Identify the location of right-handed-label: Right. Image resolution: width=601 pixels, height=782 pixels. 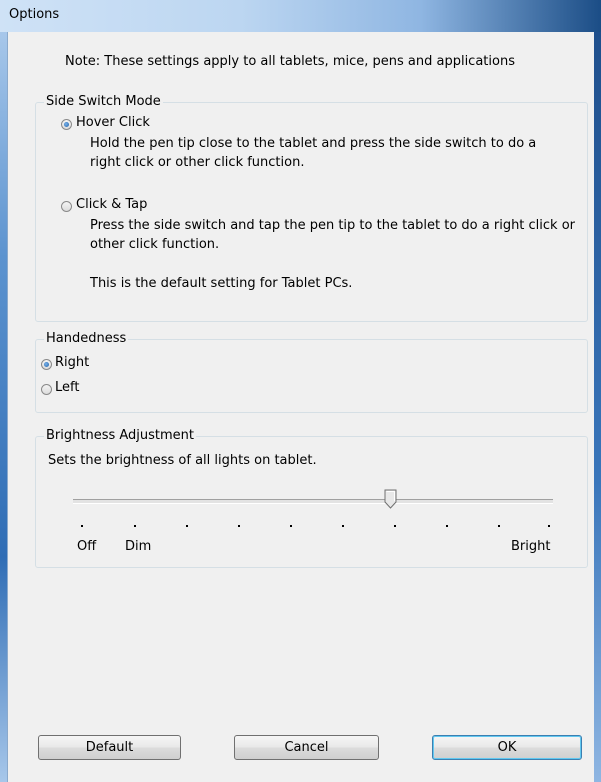
(72, 362).